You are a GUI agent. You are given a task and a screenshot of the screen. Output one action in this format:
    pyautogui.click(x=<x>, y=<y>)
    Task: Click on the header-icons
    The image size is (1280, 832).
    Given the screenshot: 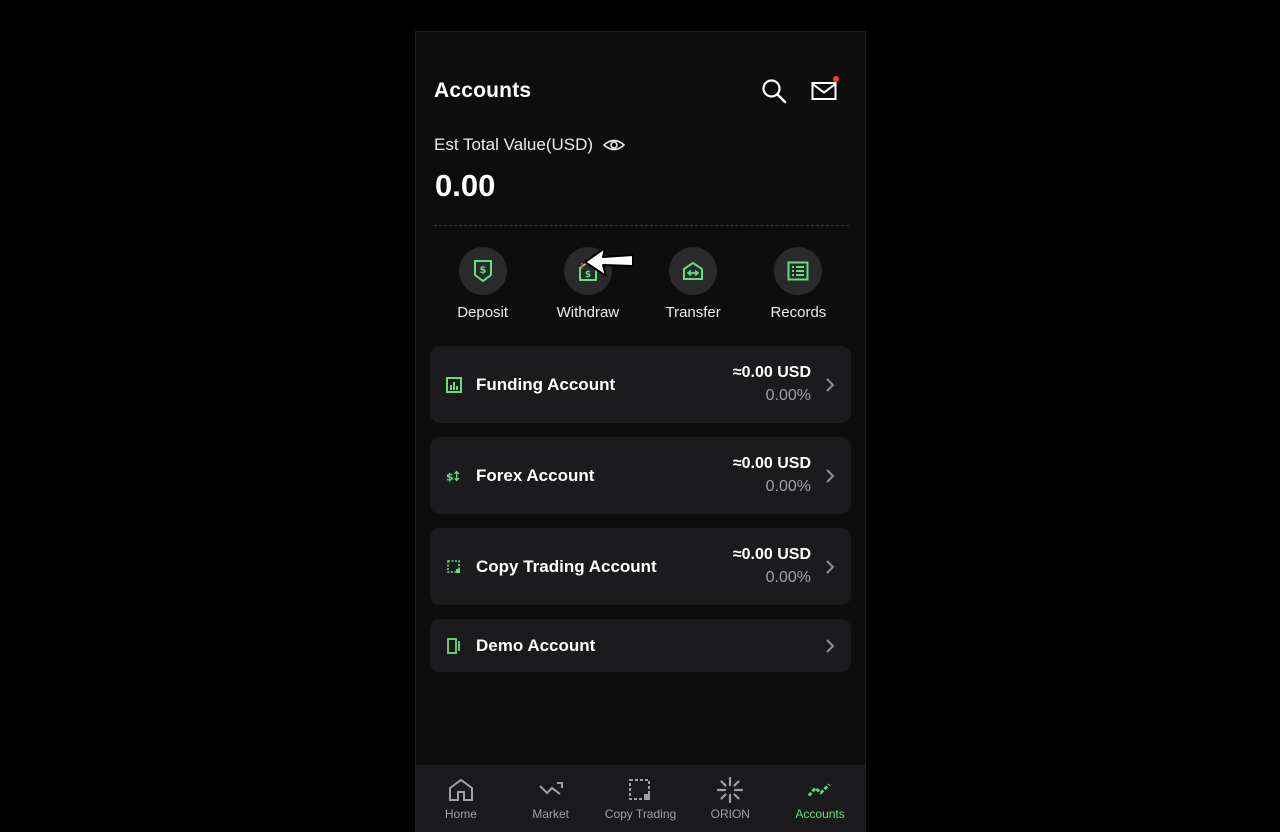 What is the action you would take?
    pyautogui.click(x=799, y=91)
    